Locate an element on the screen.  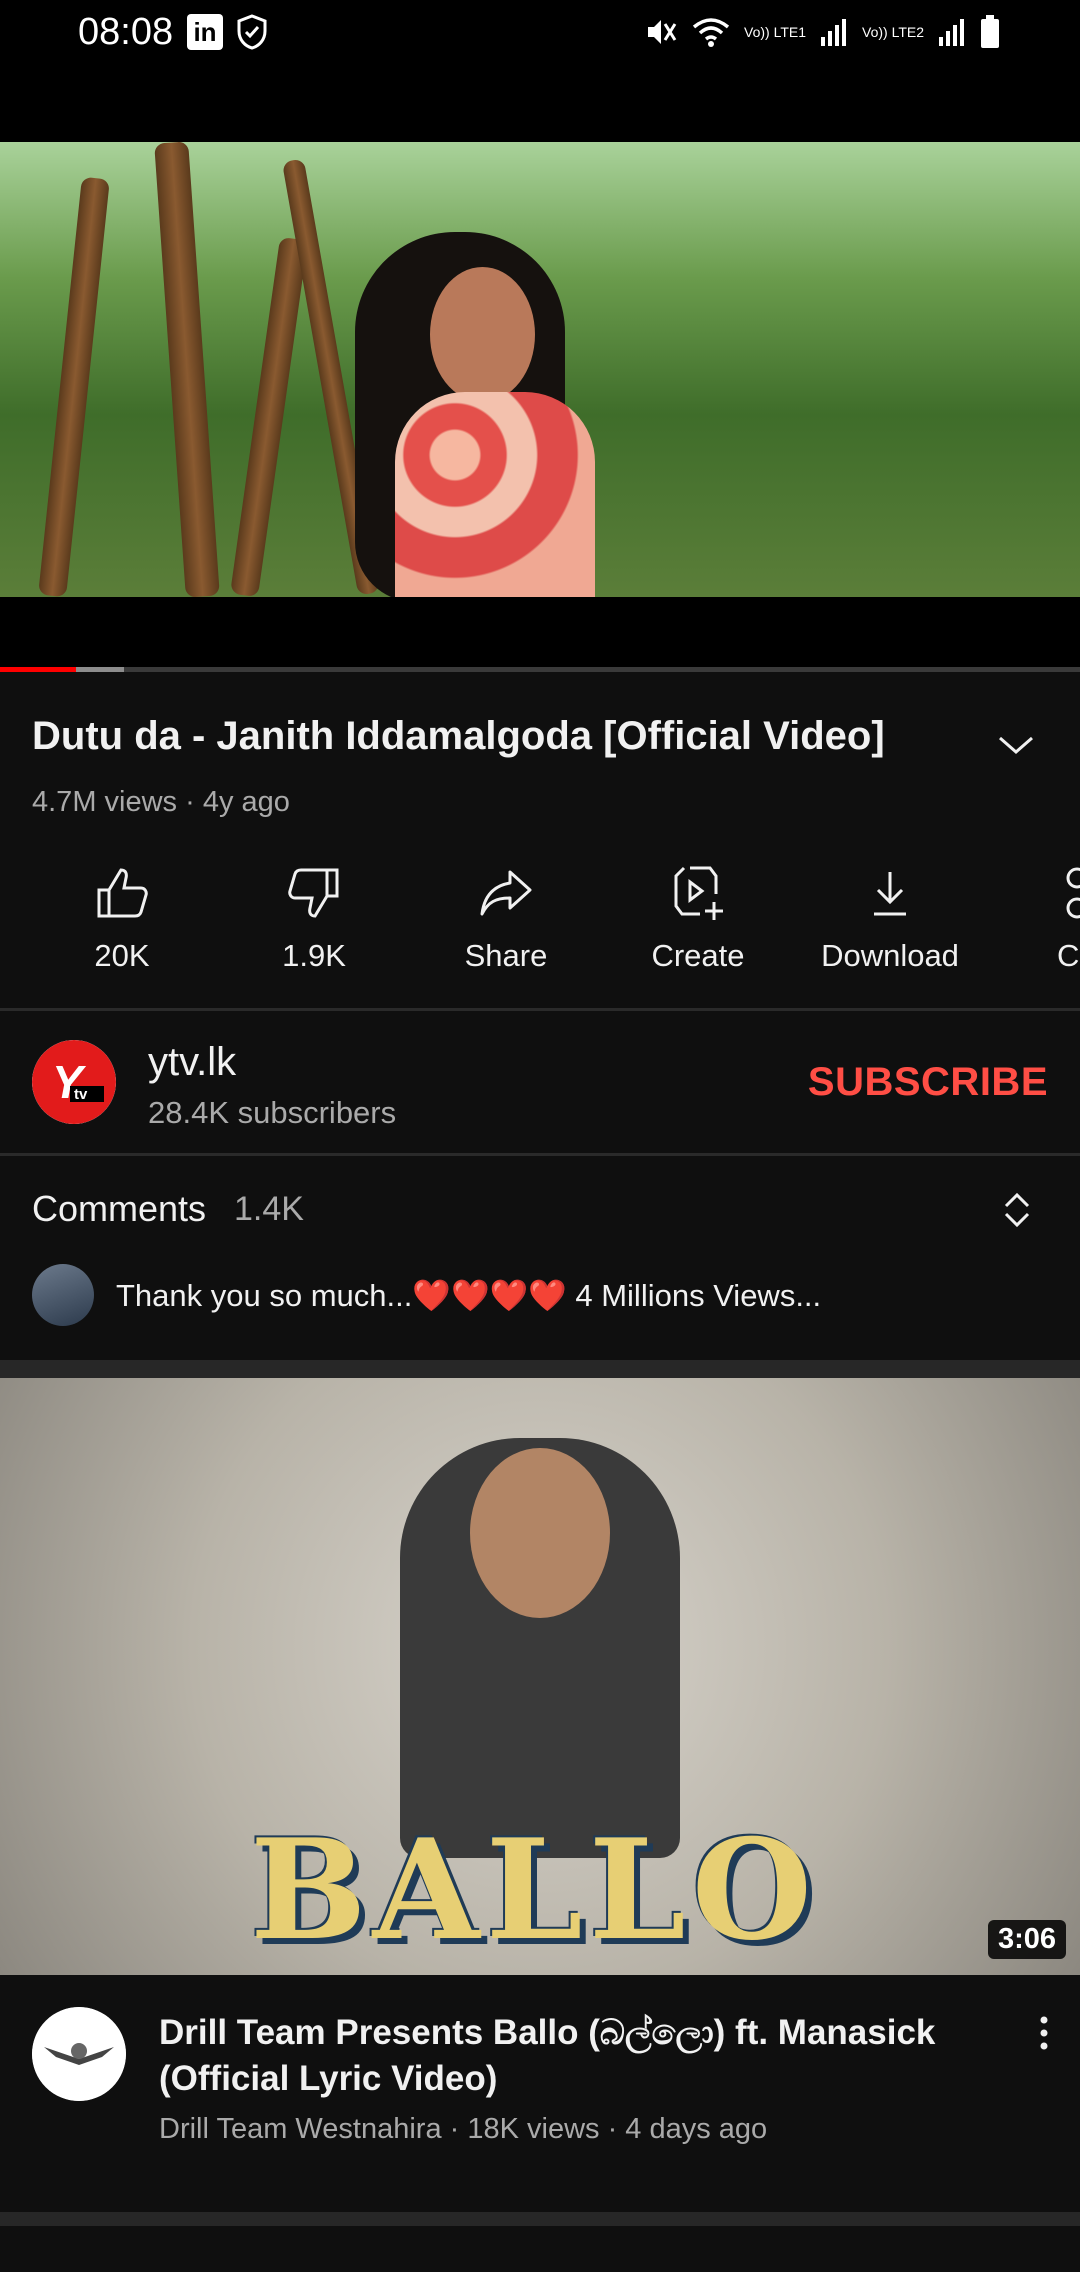
status-right-icons: Vo)) LTE1 Vo)) LTE2 is located at coordinates (822, 32).